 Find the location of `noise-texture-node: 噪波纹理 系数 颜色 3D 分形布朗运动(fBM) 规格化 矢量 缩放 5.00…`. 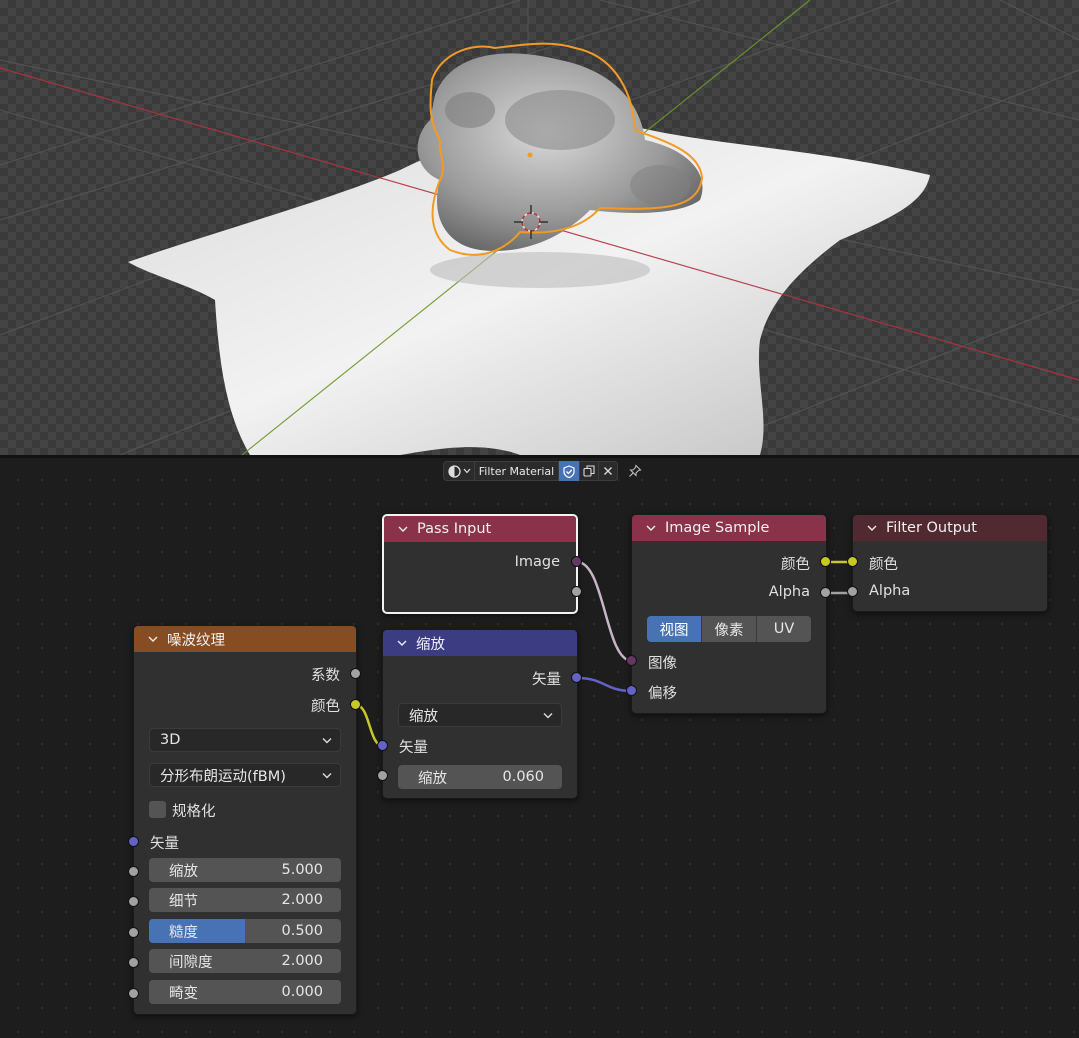

noise-texture-node: 噪波纹理 系数 颜色 3D 分形布朗运动(fBM) 规格化 矢量 缩放 5.00… is located at coordinates (245, 820).